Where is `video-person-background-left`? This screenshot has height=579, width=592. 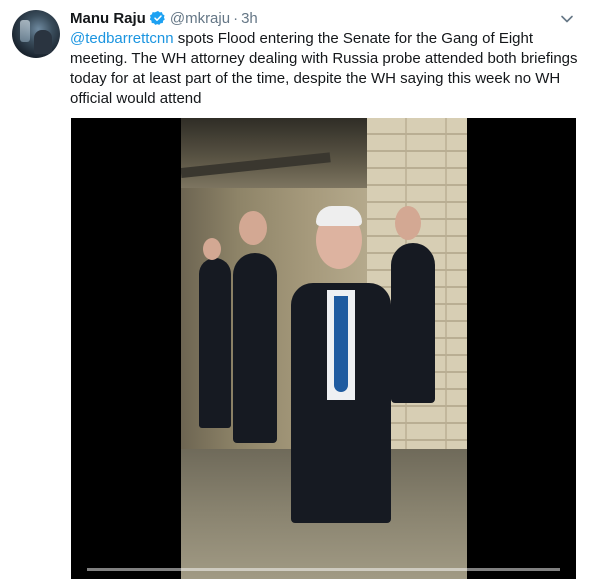
video-person-background-left is located at coordinates (215, 343).